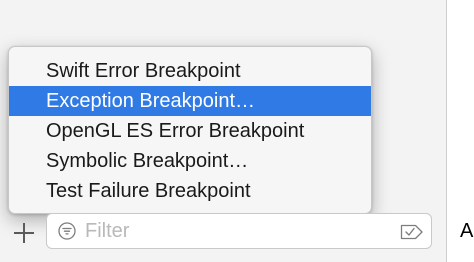 This screenshot has height=262, width=474. I want to click on filter-icon, so click(67, 231).